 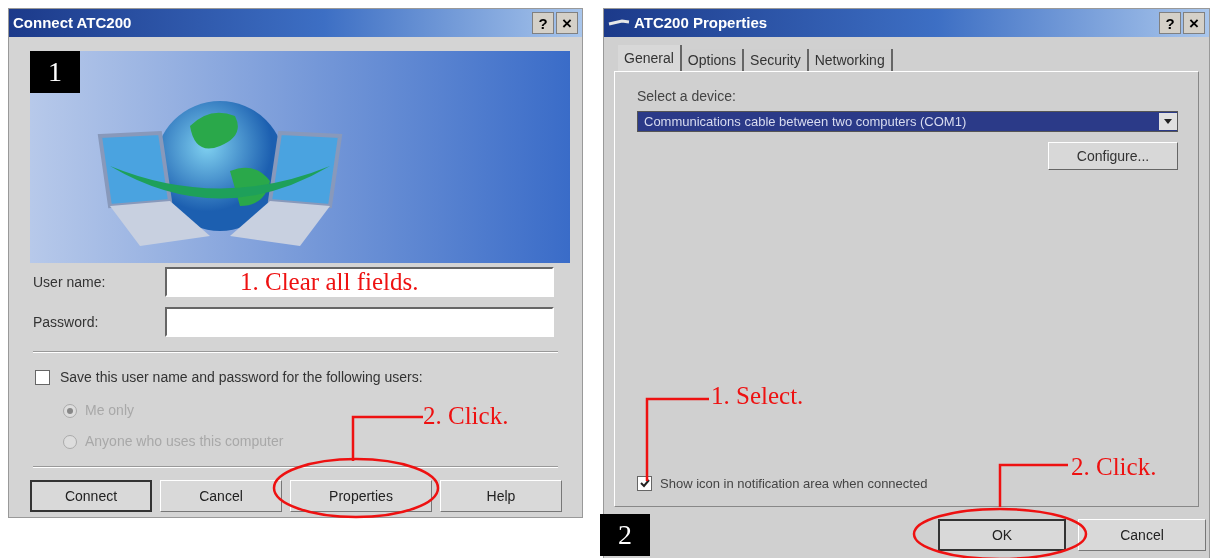 I want to click on checkmark-icon, so click(x=644, y=484).